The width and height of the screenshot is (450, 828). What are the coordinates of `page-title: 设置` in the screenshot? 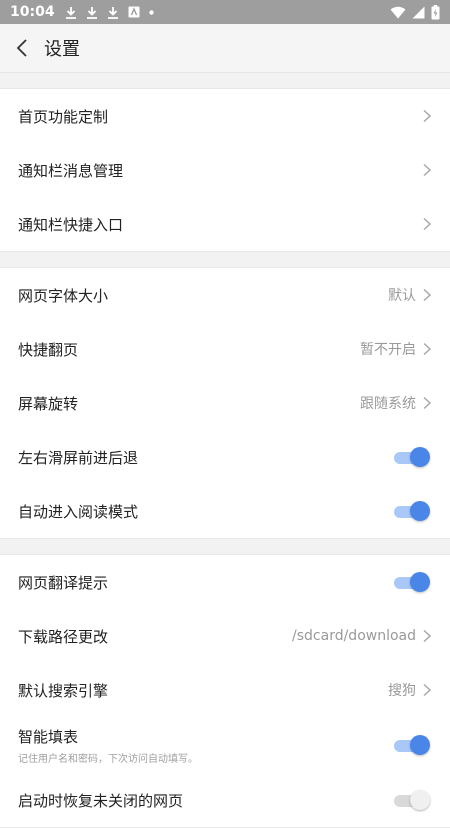 It's located at (62, 49).